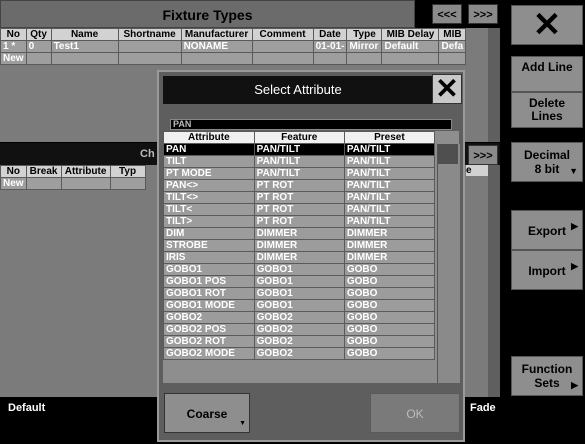 The height and width of the screenshot is (444, 585). Describe the element at coordinates (448, 154) in the screenshot. I see `scrollbar-thumb` at that location.